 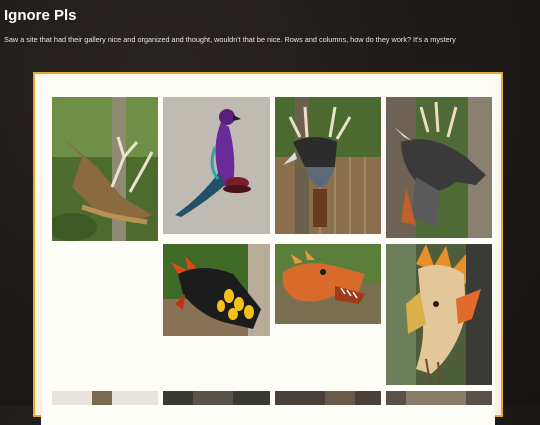 What do you see at coordinates (328, 284) in the screenshot?
I see `gallery-photo-orange-dragon` at bounding box center [328, 284].